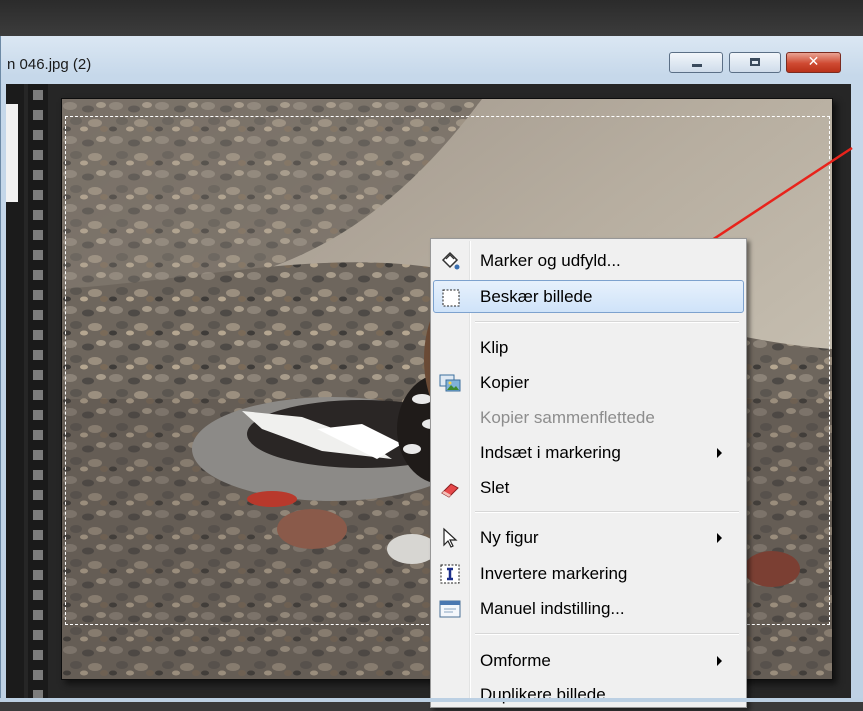  What do you see at coordinates (450, 609) in the screenshot?
I see `manual-settings-icon` at bounding box center [450, 609].